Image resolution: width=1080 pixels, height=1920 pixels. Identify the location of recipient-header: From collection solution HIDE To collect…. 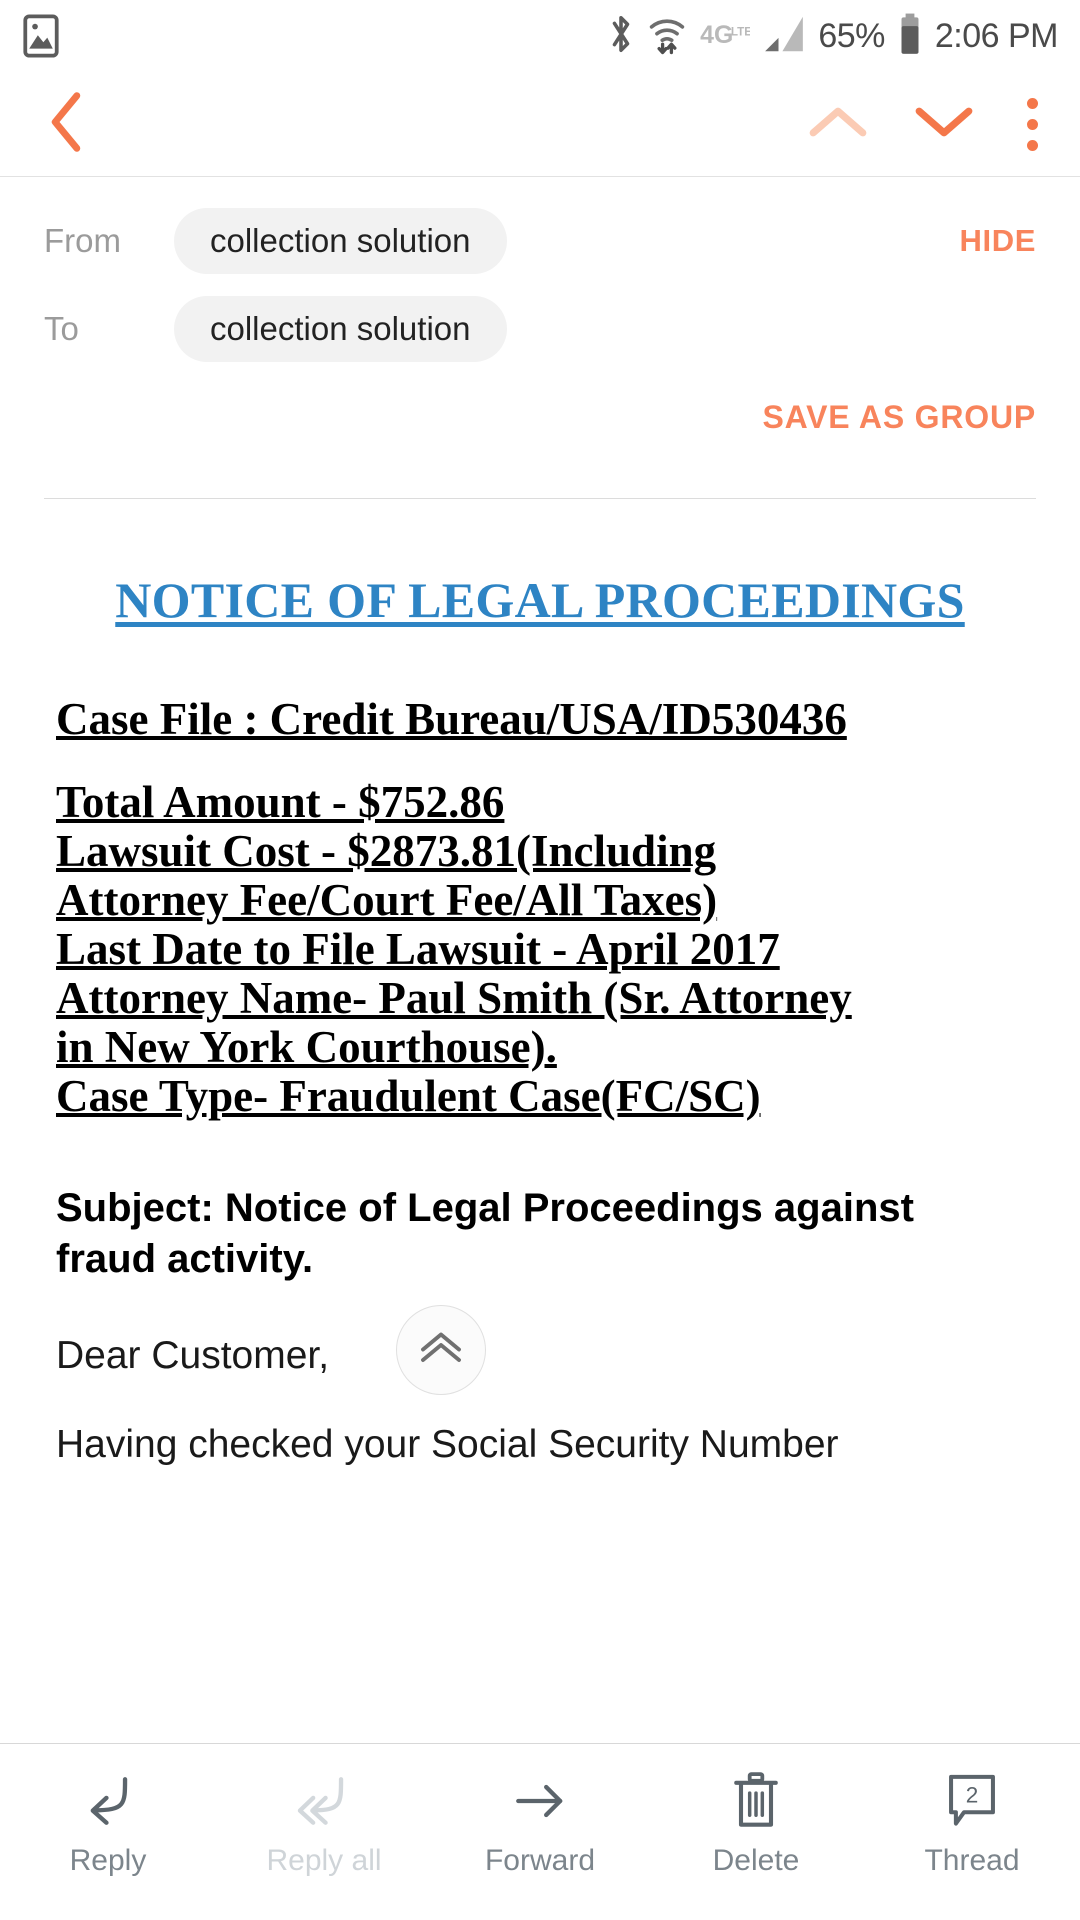
(540, 275).